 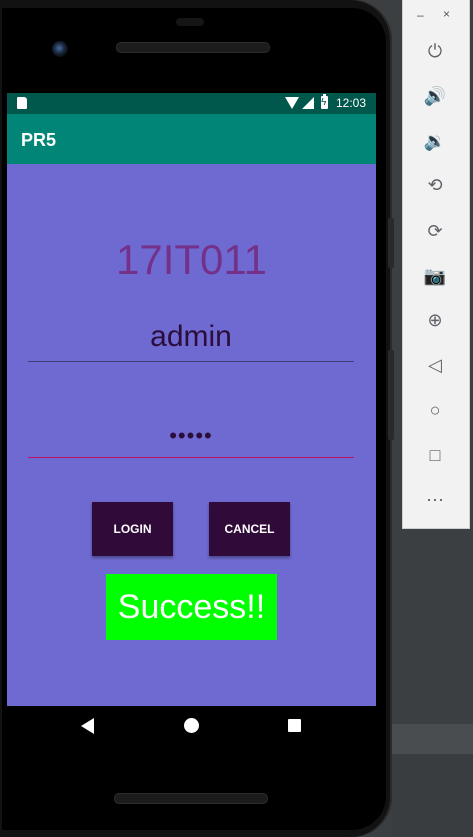 I want to click on username-value: admin, so click(x=191, y=336).